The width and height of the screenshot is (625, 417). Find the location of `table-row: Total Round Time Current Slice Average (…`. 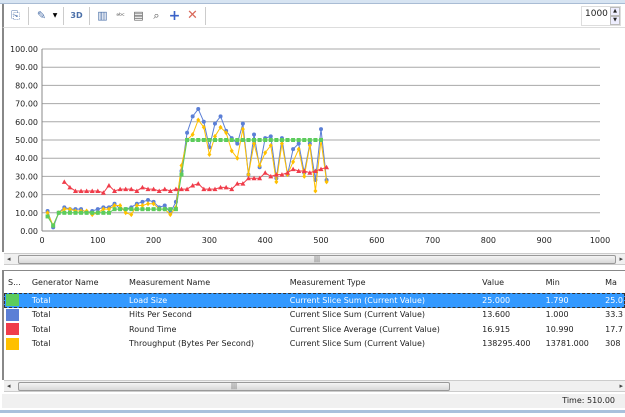

table-row: Total Round Time Current Slice Average (… is located at coordinates (314, 329).